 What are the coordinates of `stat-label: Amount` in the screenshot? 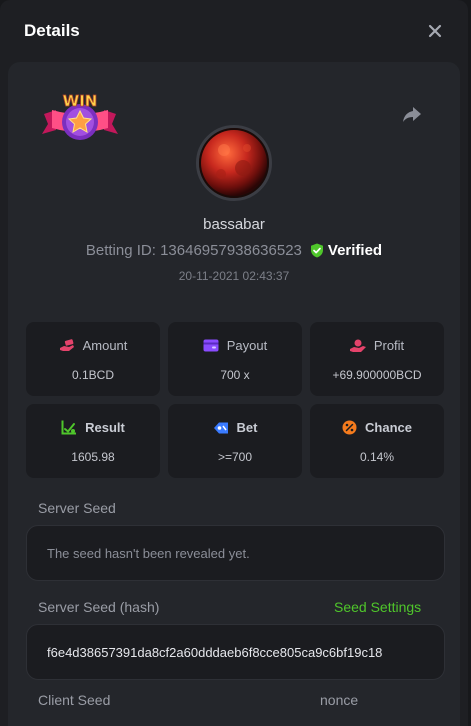 It's located at (105, 345).